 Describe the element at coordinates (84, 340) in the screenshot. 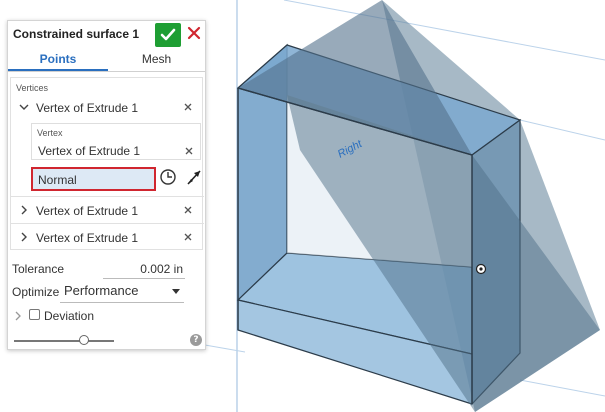

I see `slider-thumb` at that location.